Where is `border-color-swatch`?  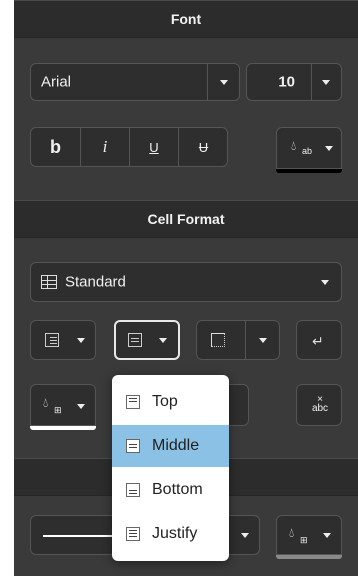 border-color-swatch is located at coordinates (309, 557).